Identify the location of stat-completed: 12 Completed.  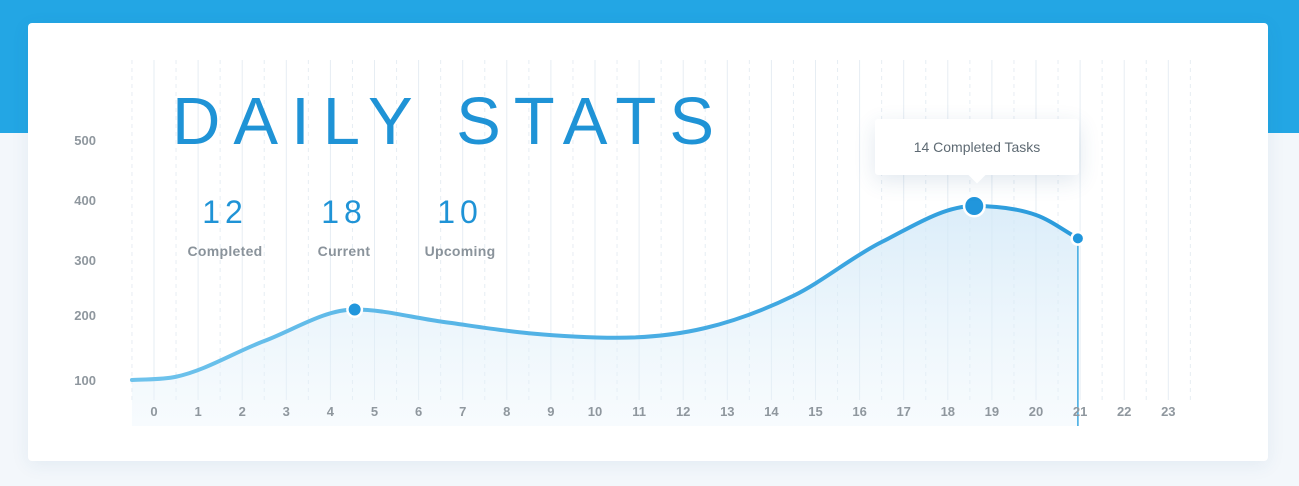
(225, 227).